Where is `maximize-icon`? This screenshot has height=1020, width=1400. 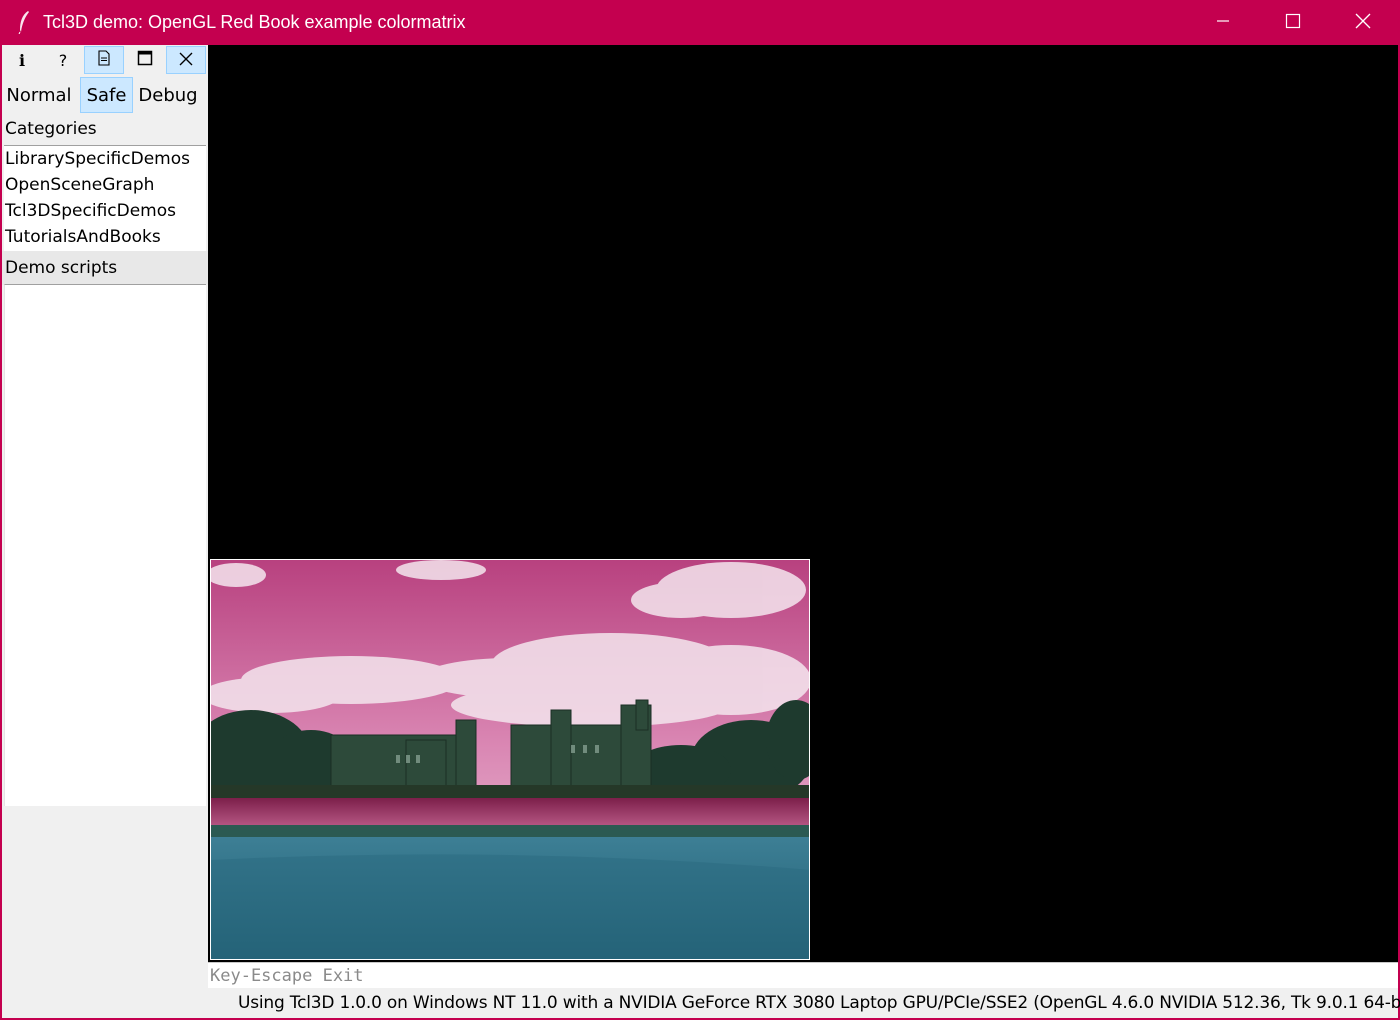
maximize-icon is located at coordinates (1293, 23).